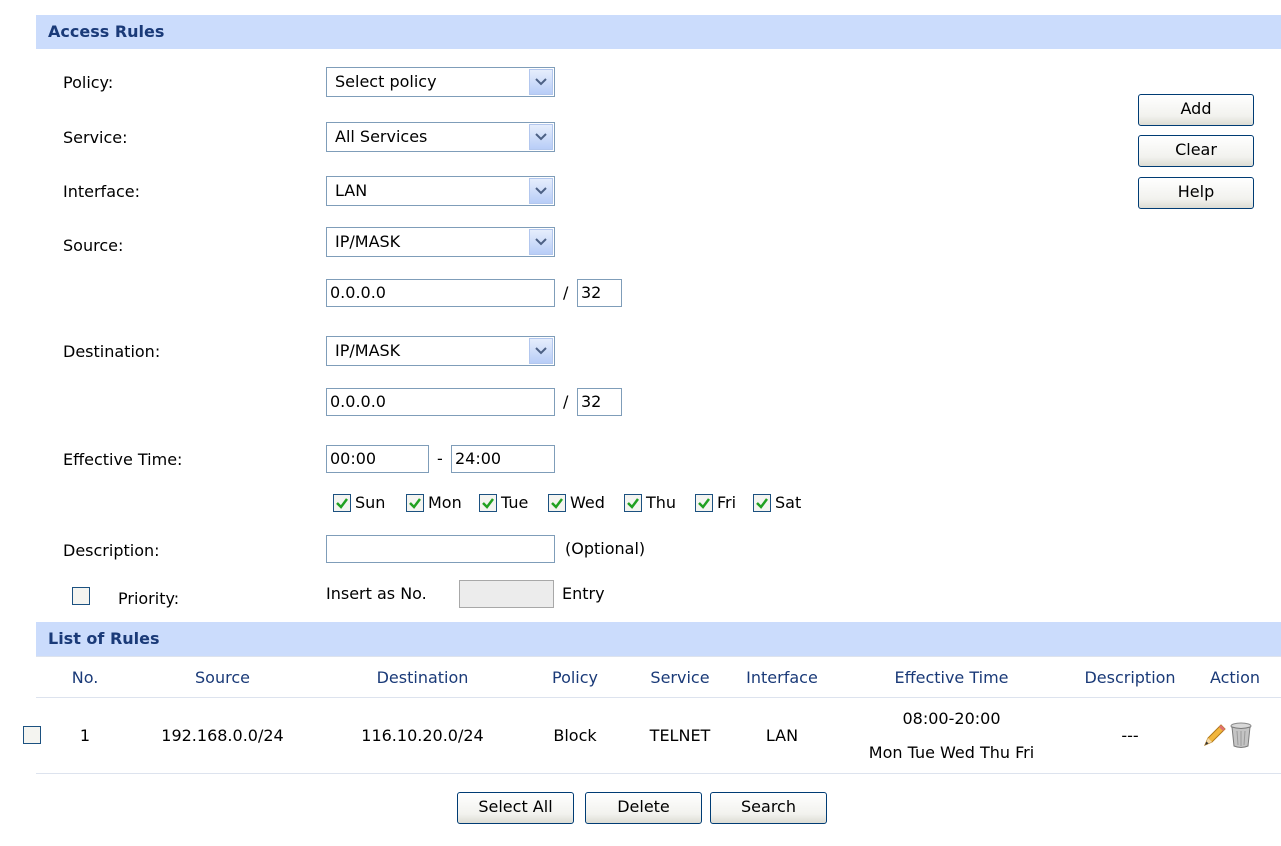 Image resolution: width=1281 pixels, height=846 pixels. Describe the element at coordinates (377, 459) in the screenshot. I see `time-start-input: 00:00` at that location.